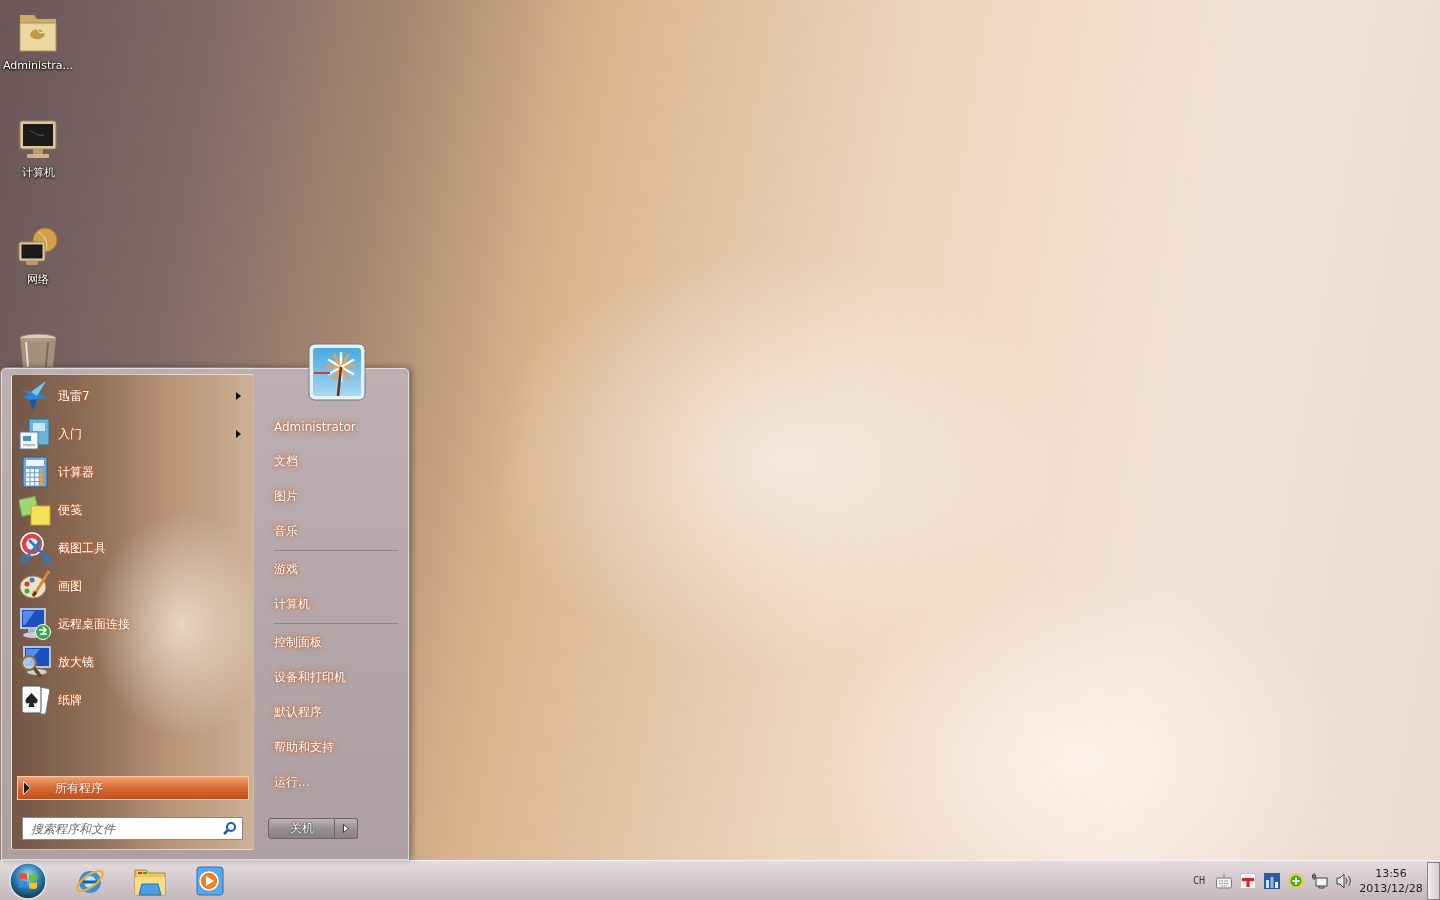 The height and width of the screenshot is (900, 1440). Describe the element at coordinates (1433, 880) in the screenshot. I see `show-desktop-button` at that location.